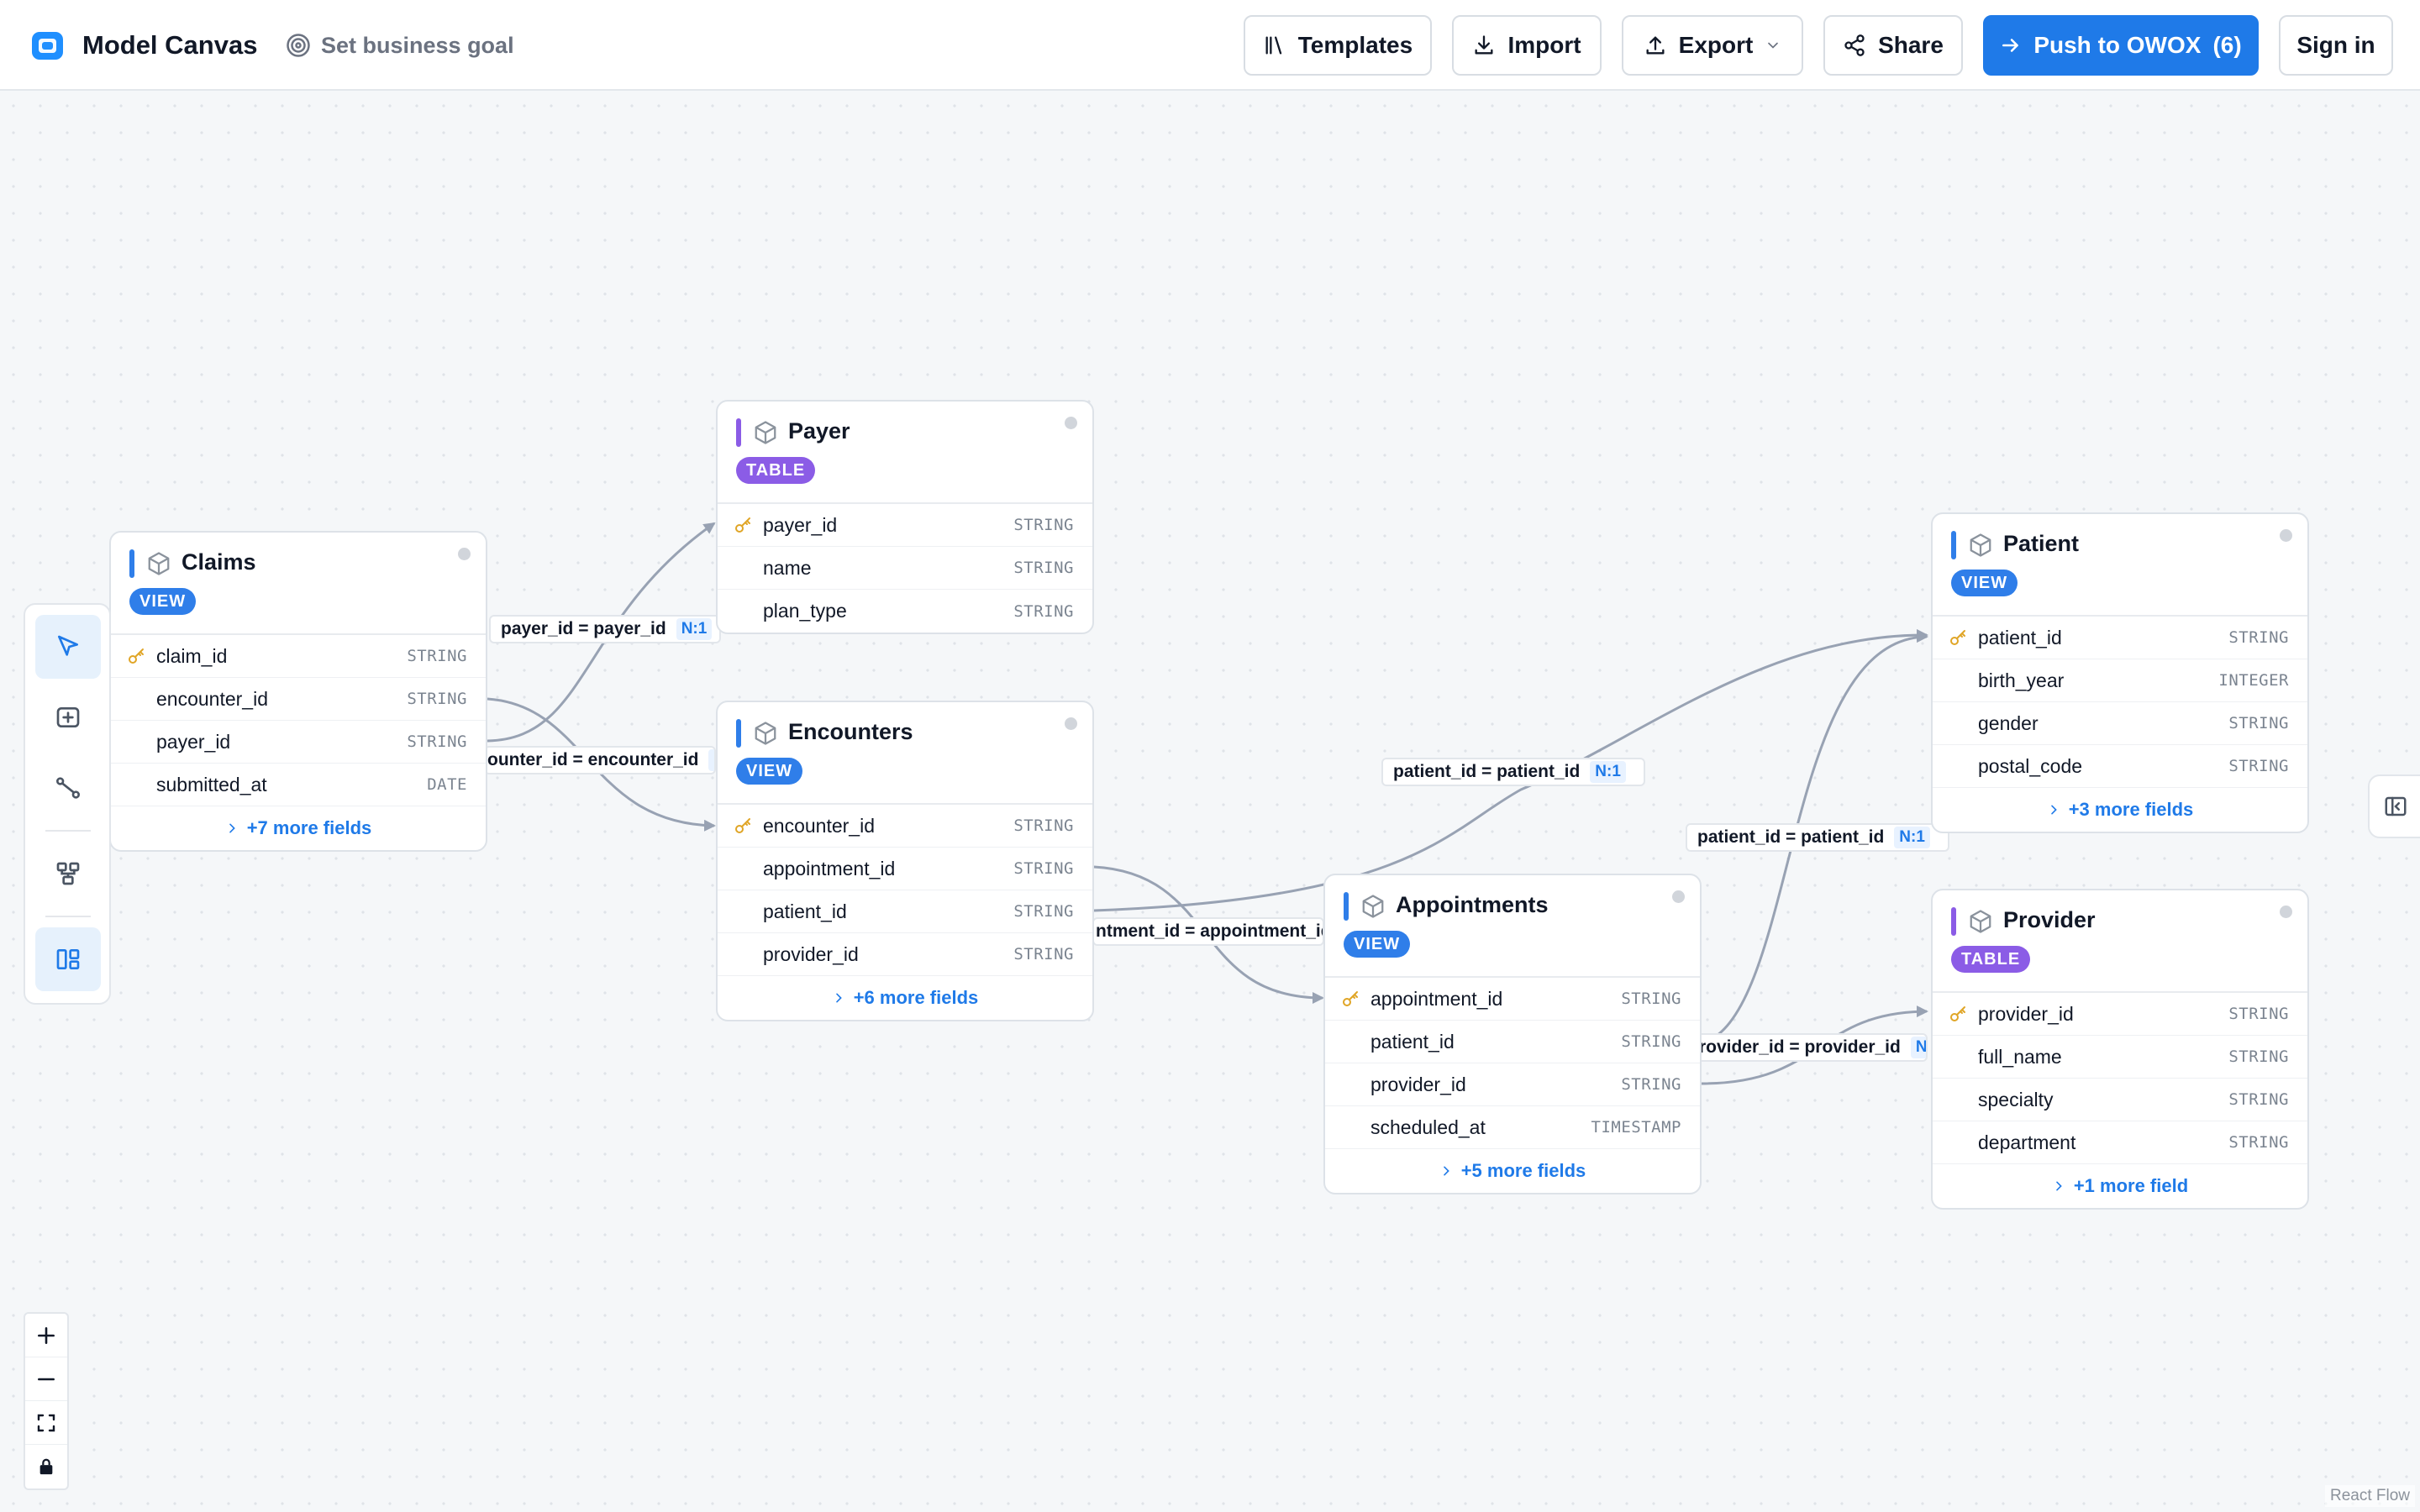 Image resolution: width=2420 pixels, height=1512 pixels. What do you see at coordinates (1855, 45) in the screenshot?
I see `share-icon` at bounding box center [1855, 45].